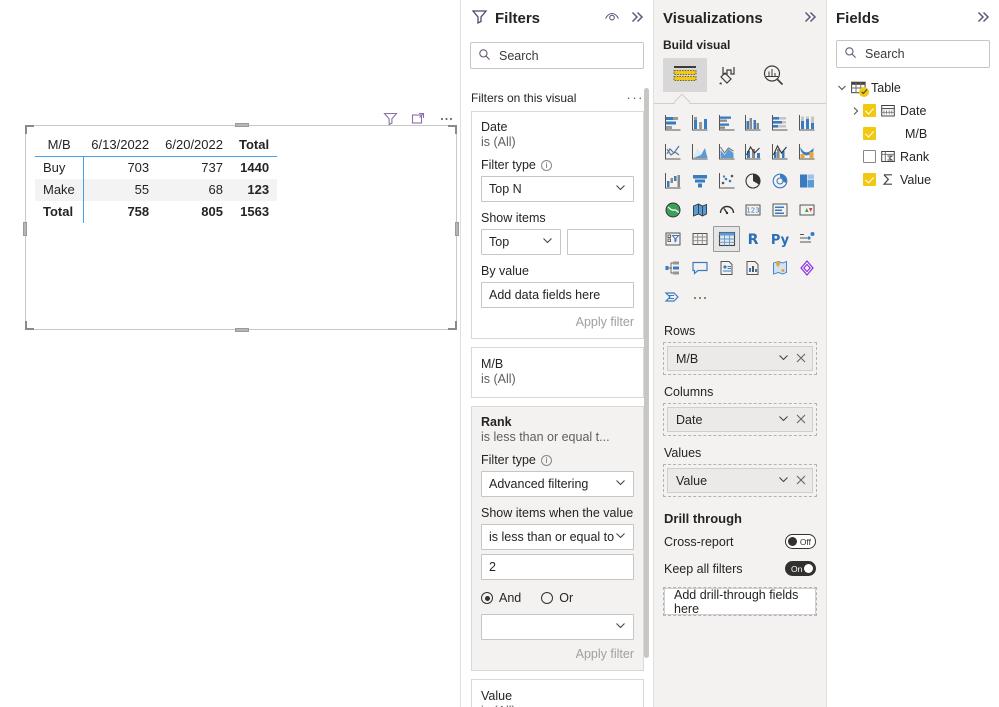  I want to click on stacked-area-chart-icon, so click(726, 152).